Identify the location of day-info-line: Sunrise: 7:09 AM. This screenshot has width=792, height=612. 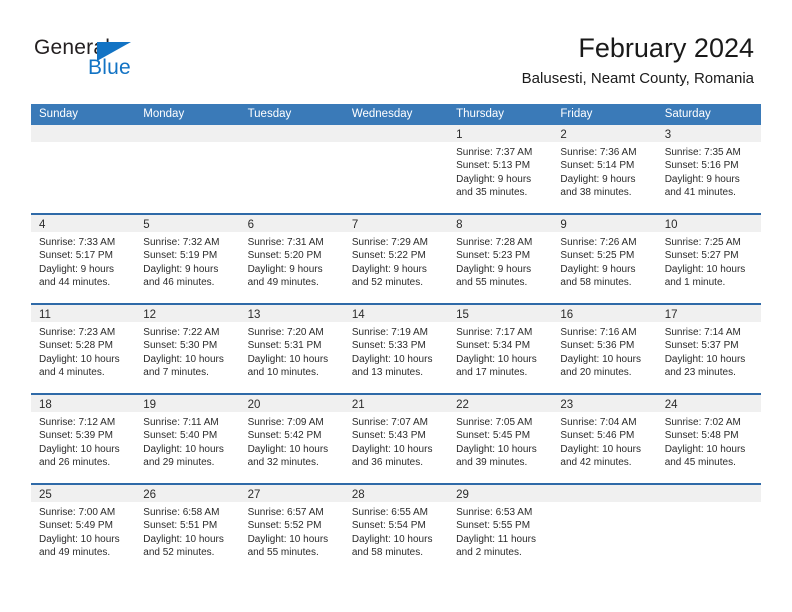
(285, 422).